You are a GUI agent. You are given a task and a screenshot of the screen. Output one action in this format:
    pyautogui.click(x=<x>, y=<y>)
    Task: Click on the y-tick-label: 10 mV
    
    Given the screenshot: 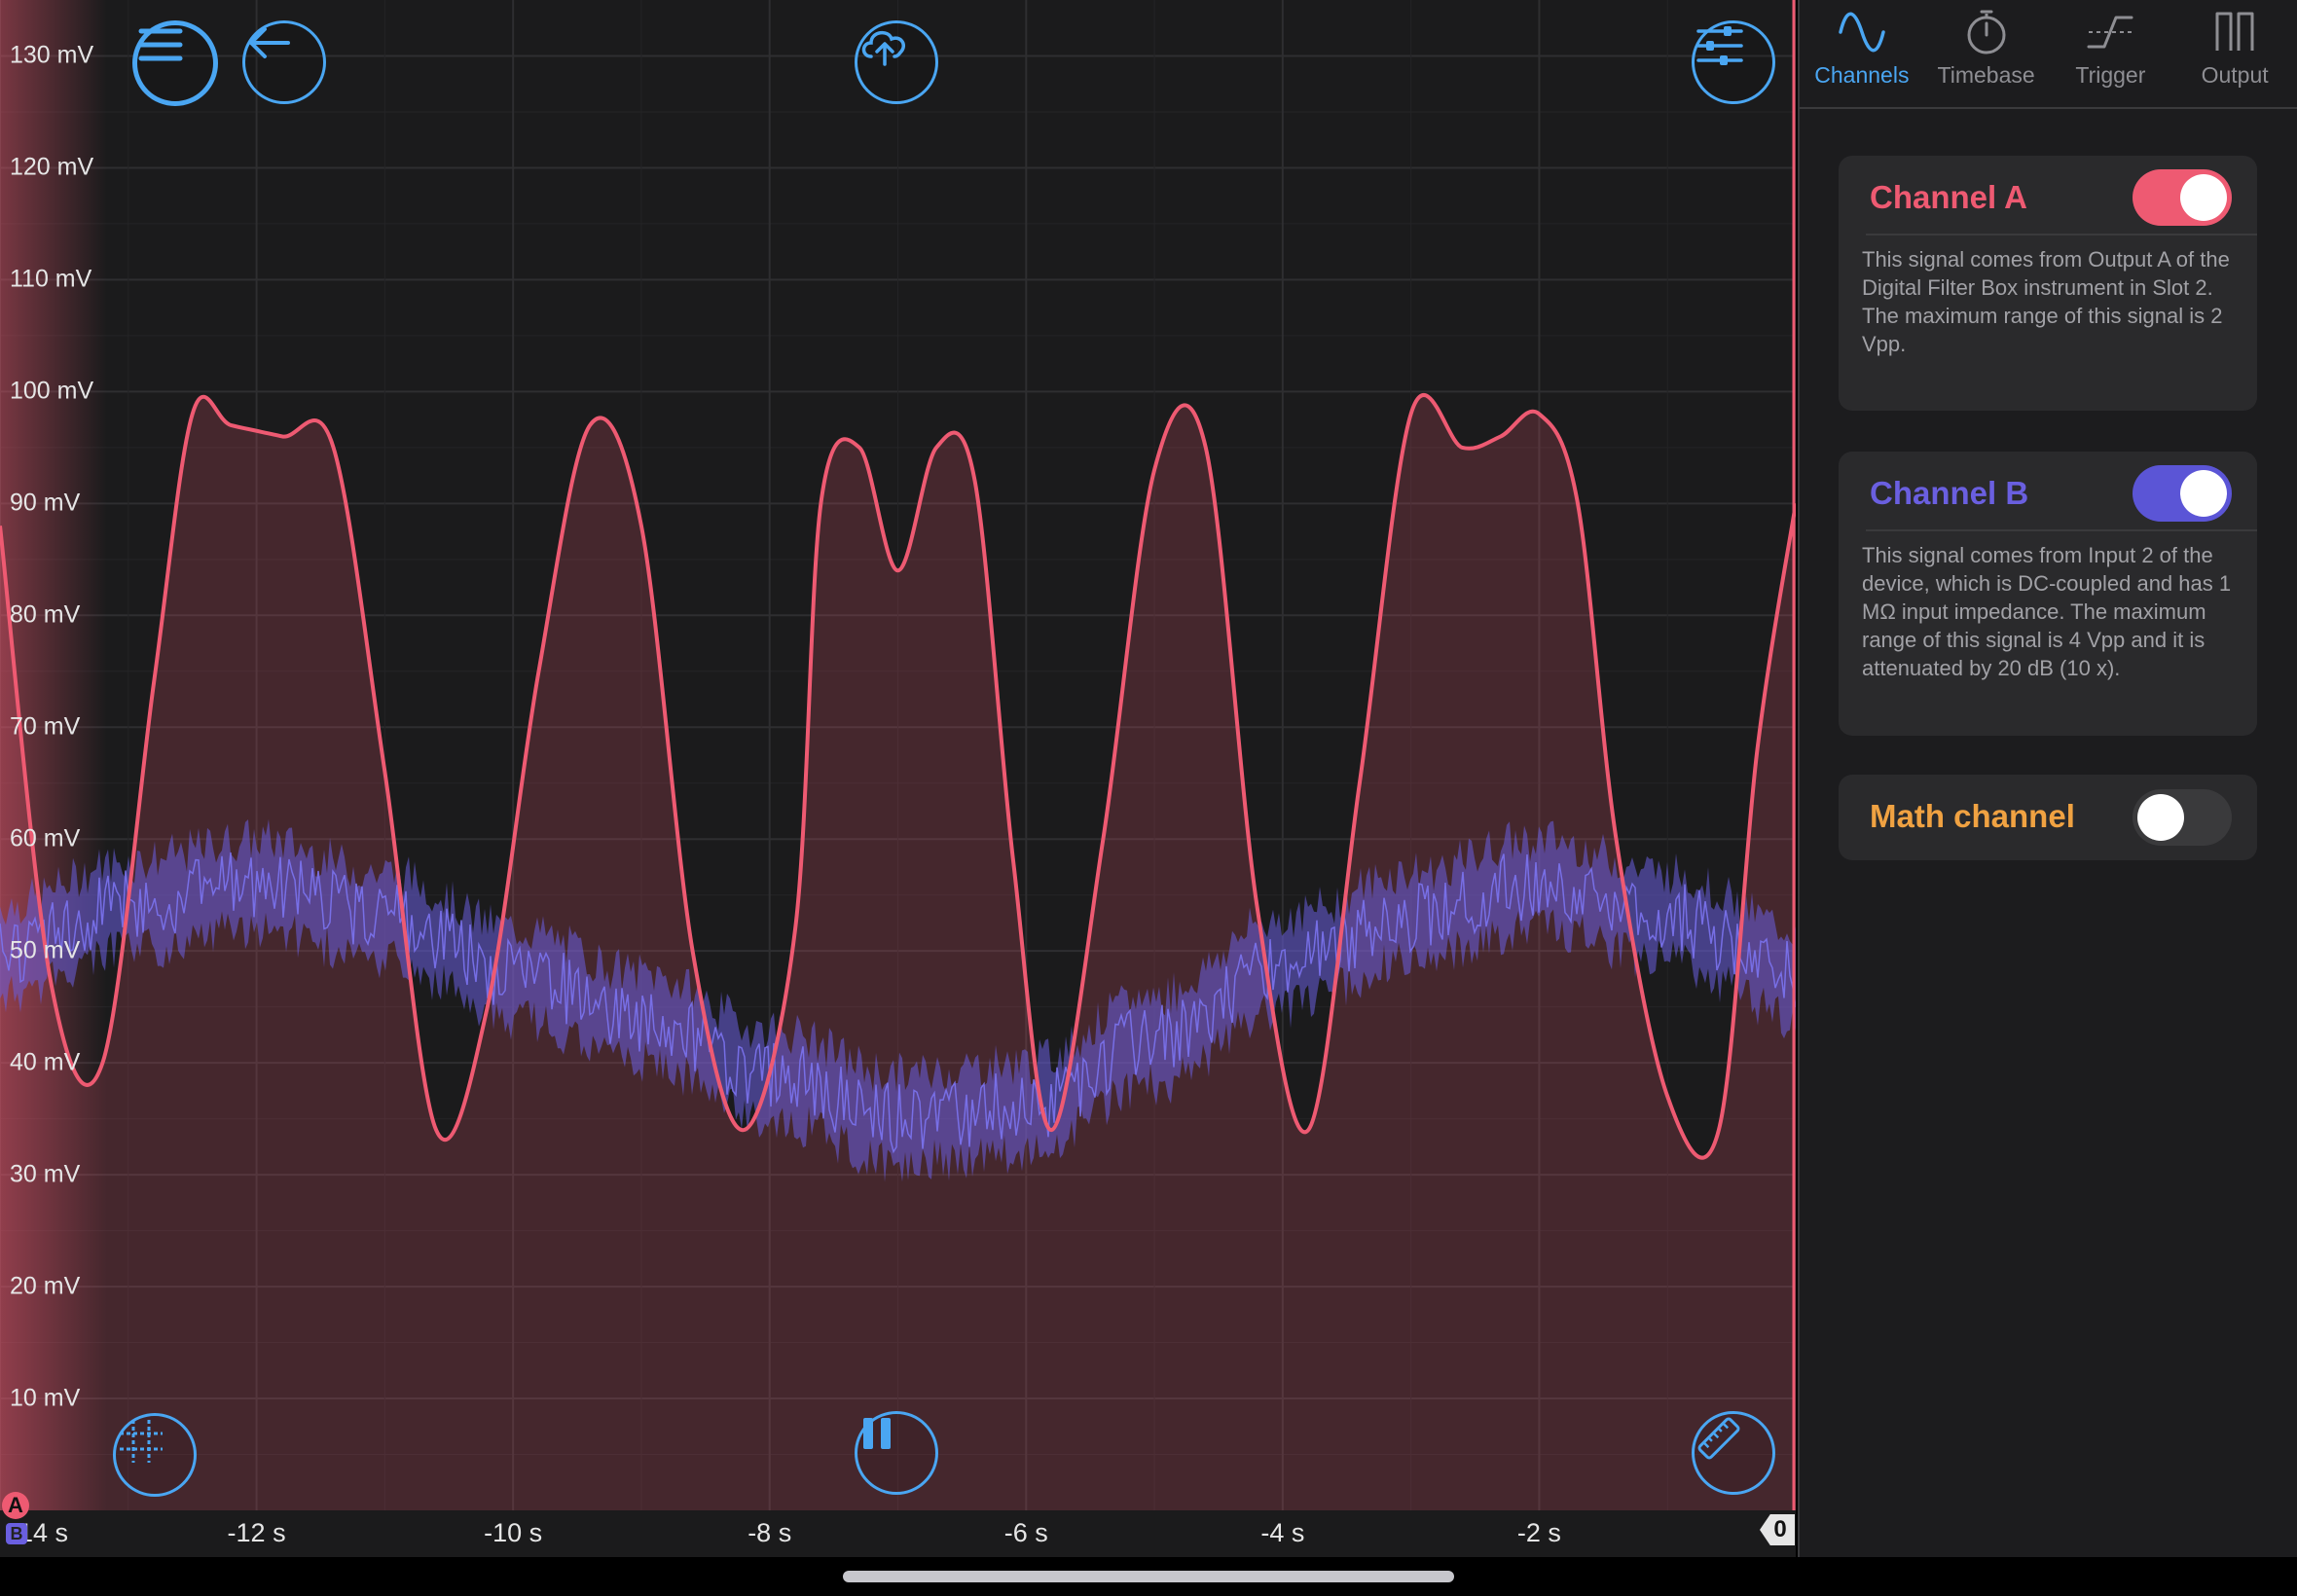 What is the action you would take?
    pyautogui.click(x=45, y=1398)
    